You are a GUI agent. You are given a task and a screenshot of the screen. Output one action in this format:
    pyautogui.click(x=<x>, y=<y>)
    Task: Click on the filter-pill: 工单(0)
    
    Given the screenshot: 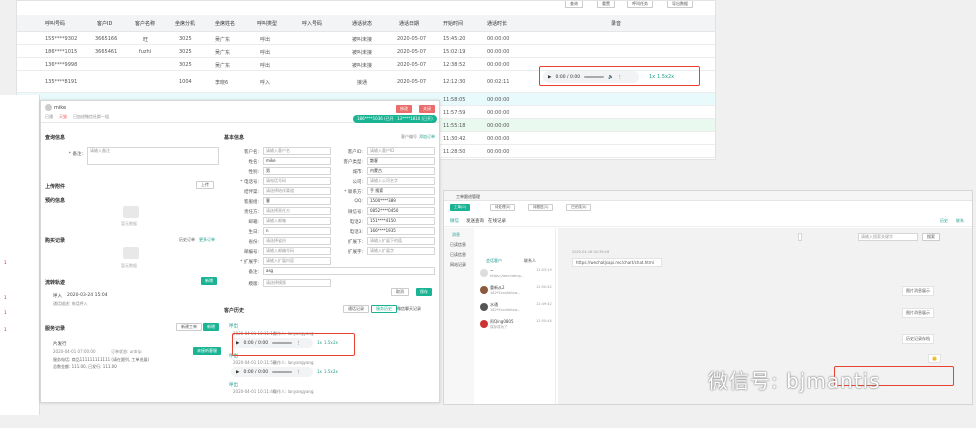 What is the action you would take?
    pyautogui.click(x=460, y=207)
    